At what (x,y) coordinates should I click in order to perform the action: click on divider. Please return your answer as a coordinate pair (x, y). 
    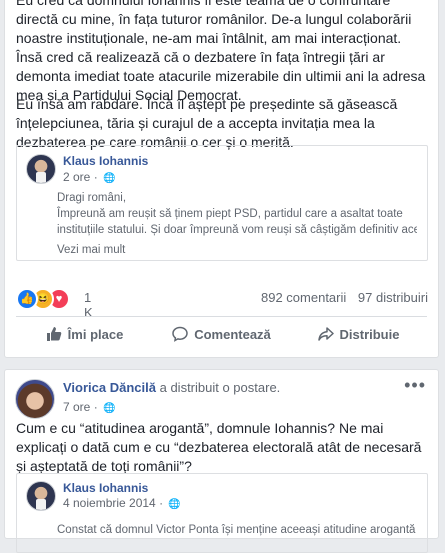
    Looking at the image, I should click on (221, 316).